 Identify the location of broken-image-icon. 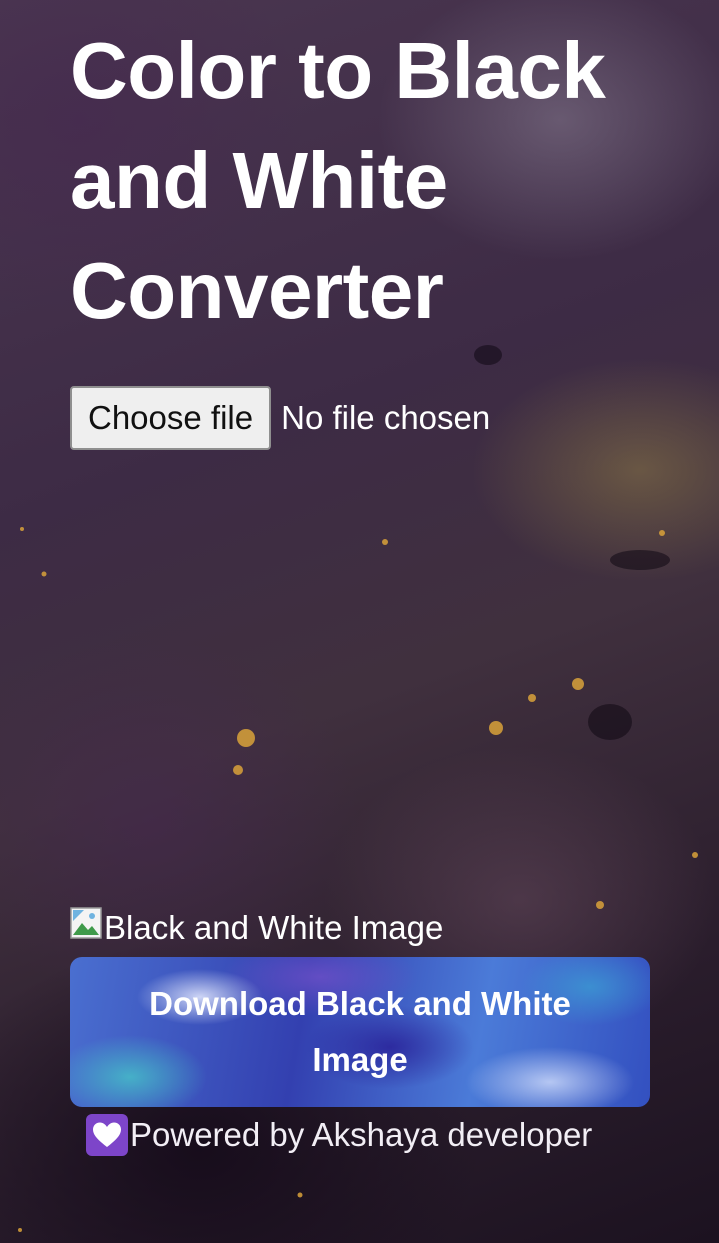
(86, 923).